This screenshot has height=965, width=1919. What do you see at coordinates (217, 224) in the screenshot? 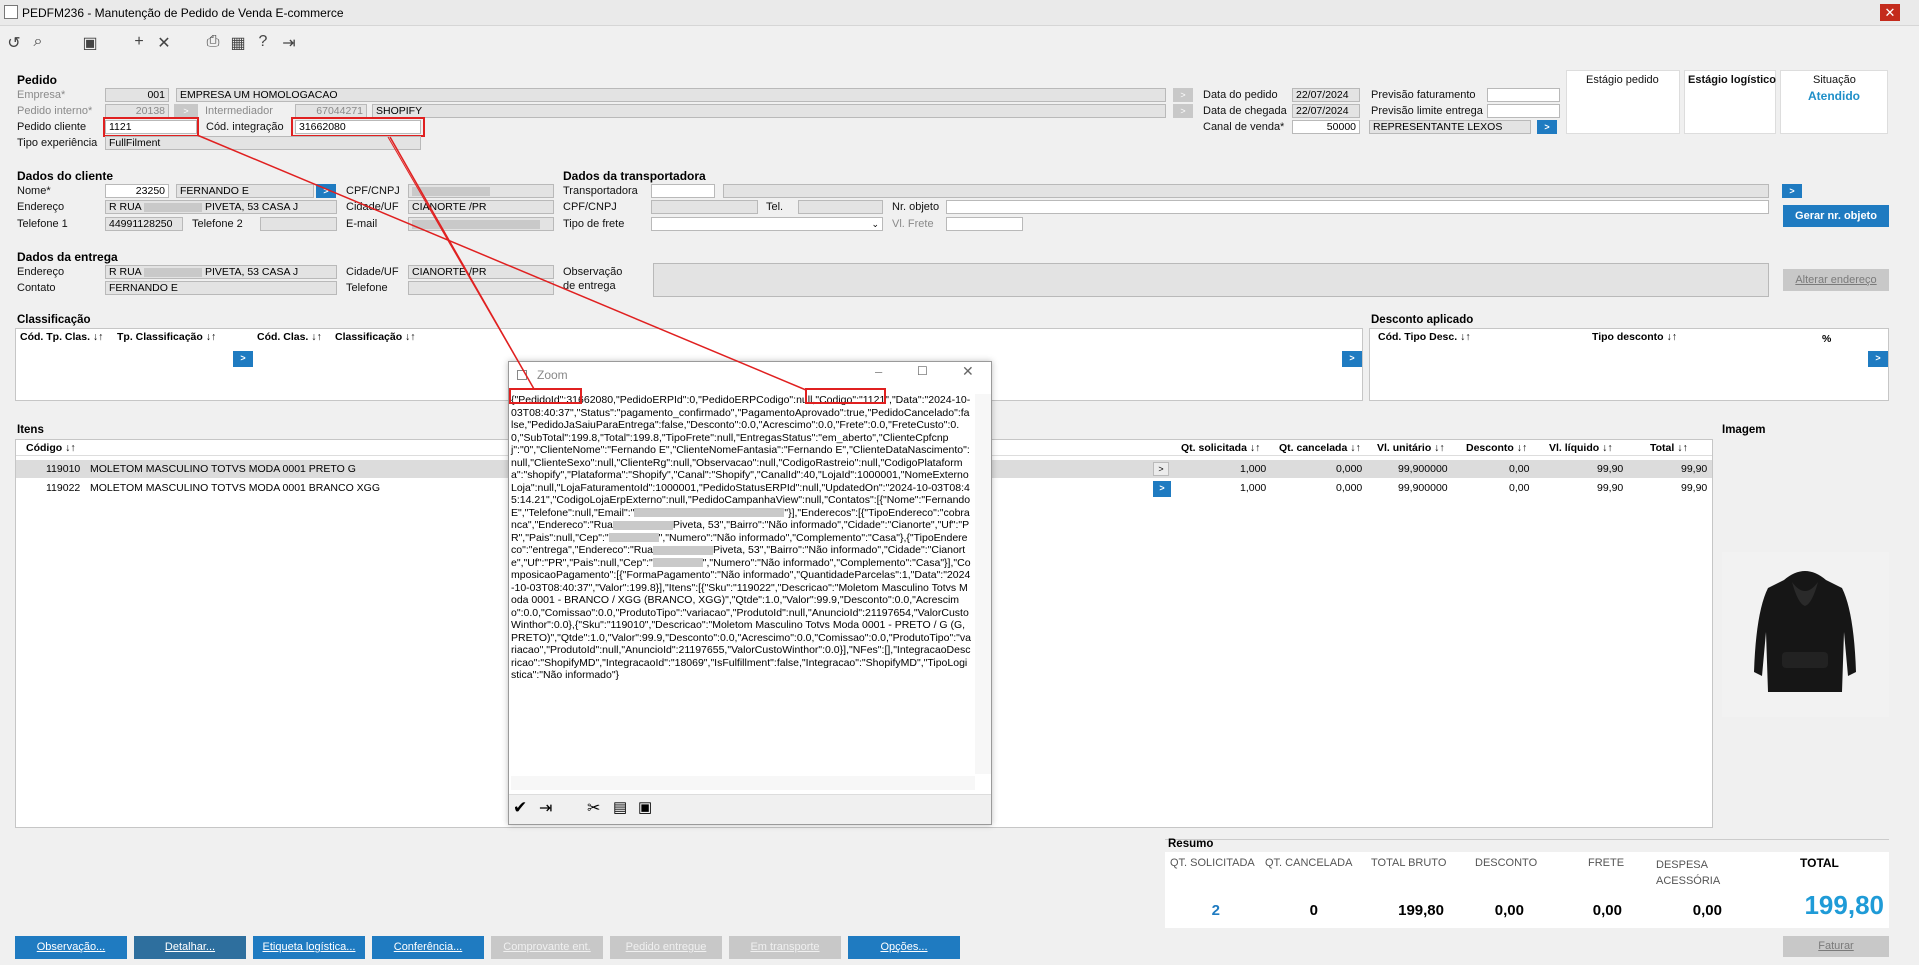
I see `telefone2-label: Telefone 2` at bounding box center [217, 224].